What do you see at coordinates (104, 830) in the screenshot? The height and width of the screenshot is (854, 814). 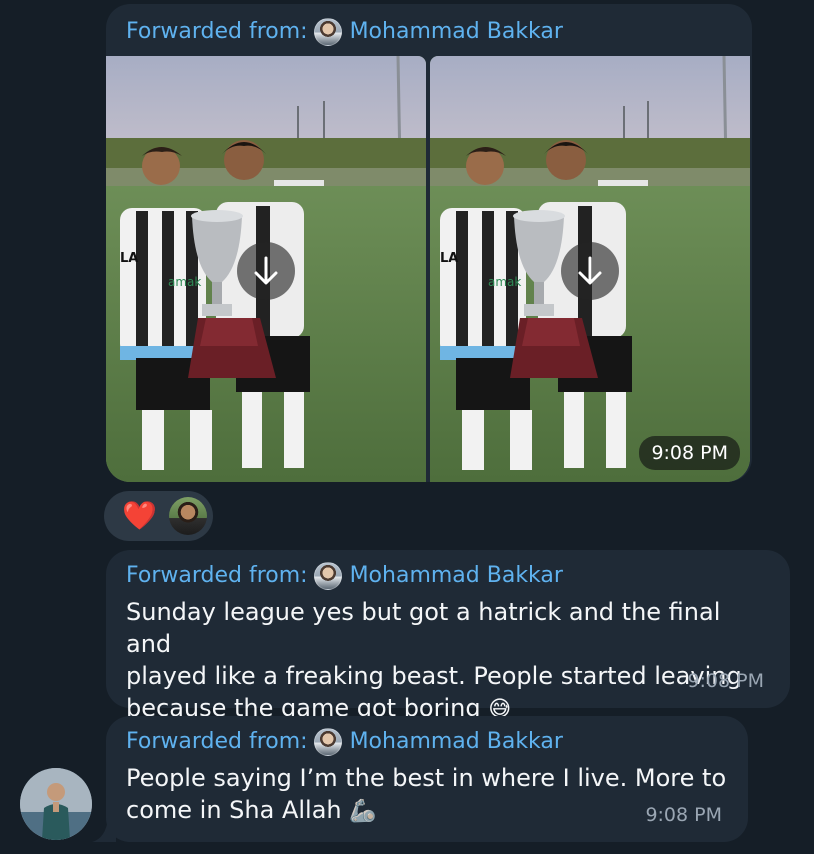 I see `bubble-tail` at bounding box center [104, 830].